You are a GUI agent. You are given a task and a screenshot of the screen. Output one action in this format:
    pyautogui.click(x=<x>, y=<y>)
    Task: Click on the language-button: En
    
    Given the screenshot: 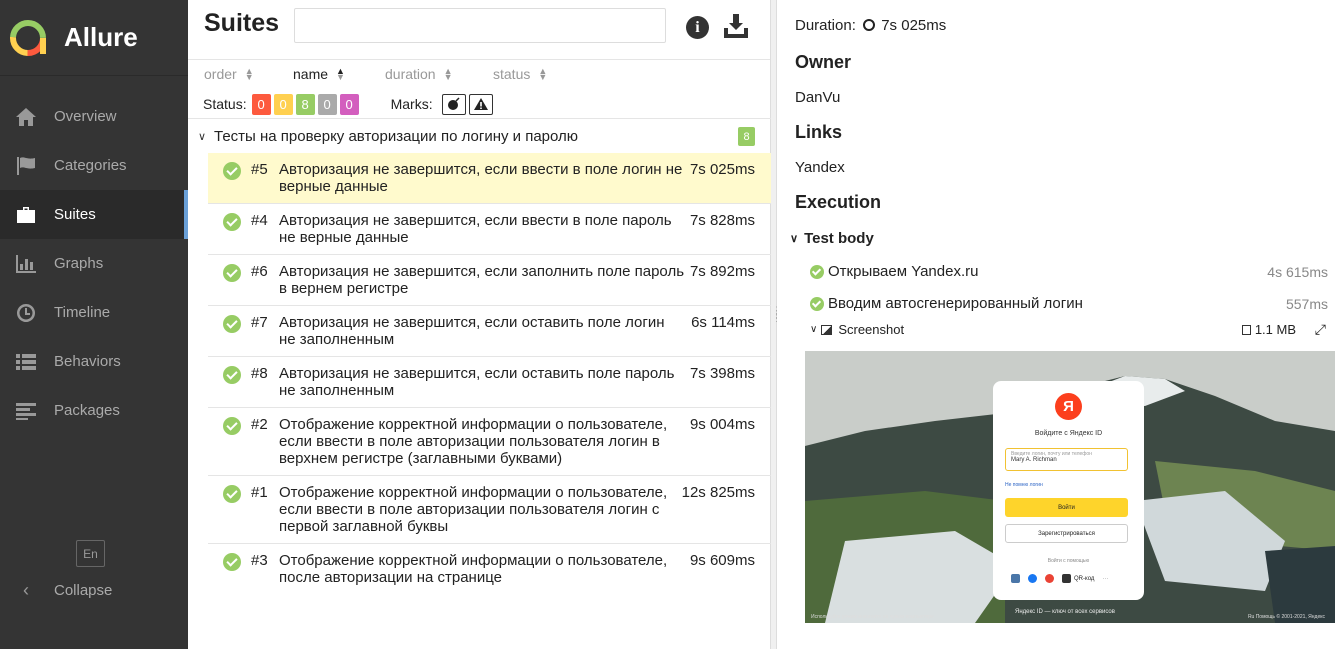 What is the action you would take?
    pyautogui.click(x=90, y=553)
    